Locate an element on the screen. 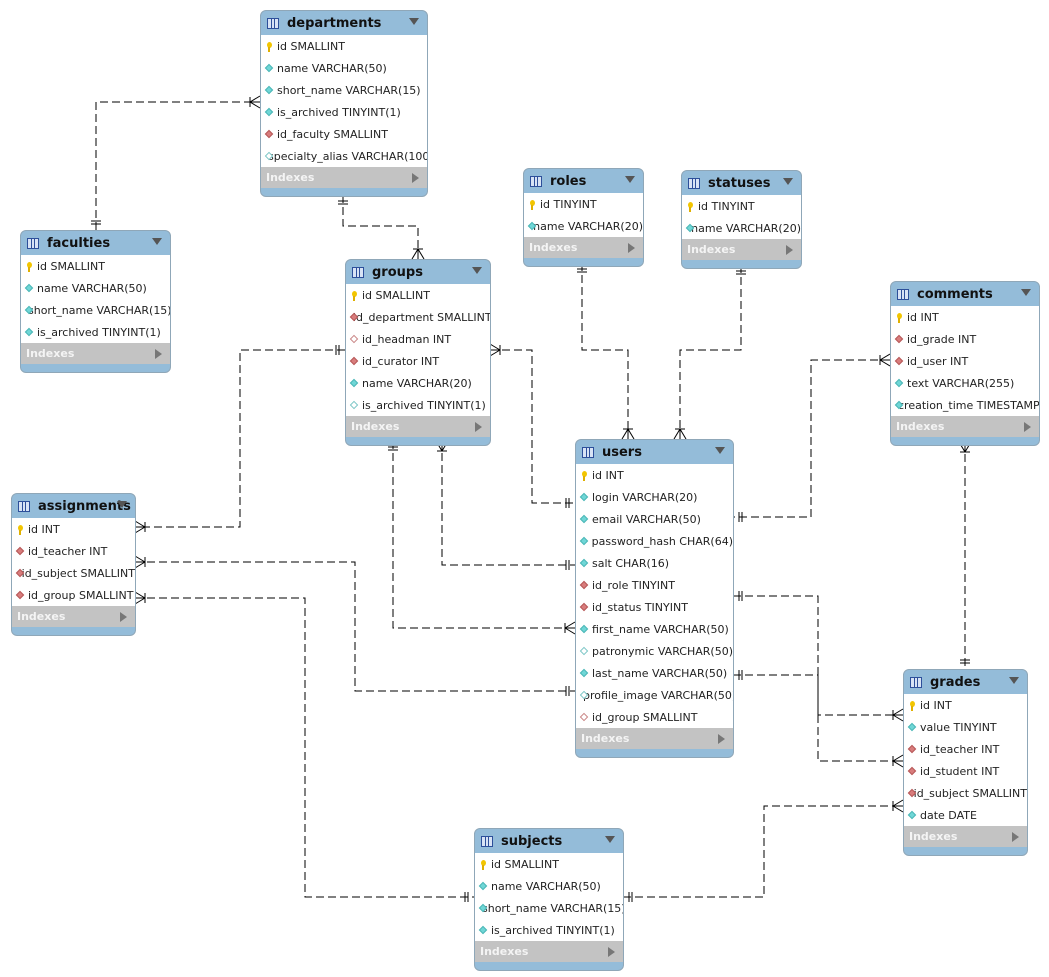  column-row: value TINYINT is located at coordinates (965, 727).